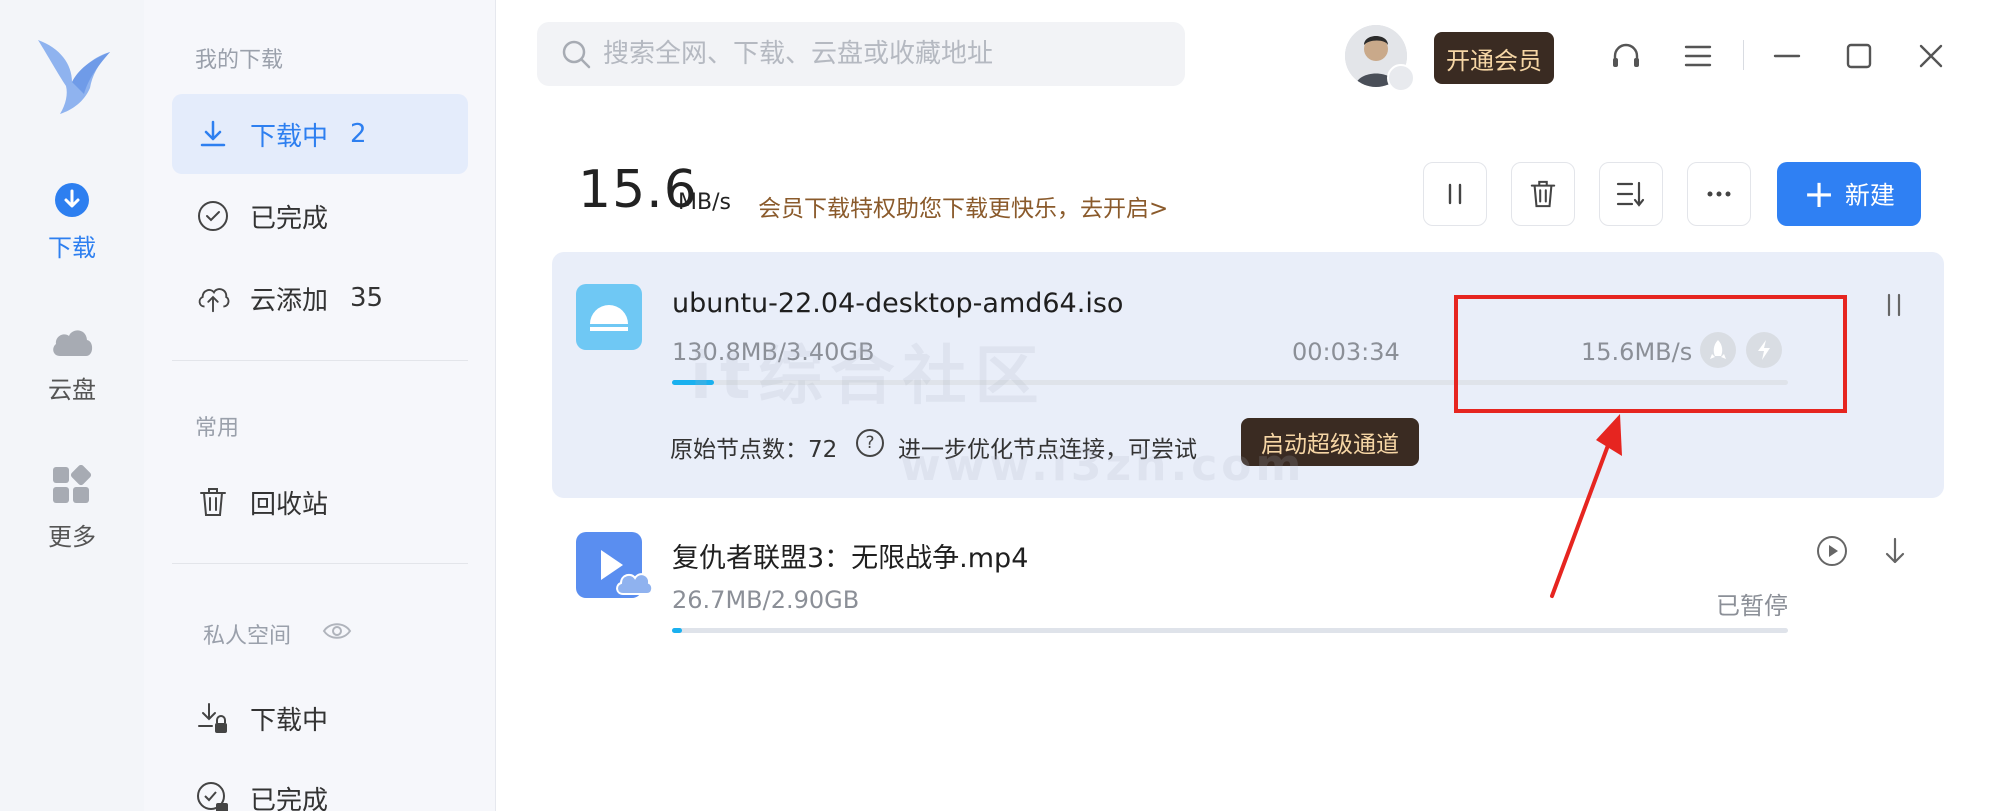 The width and height of the screenshot is (1997, 811). Describe the element at coordinates (1494, 58) in the screenshot. I see `vip-button: 开通会员` at that location.